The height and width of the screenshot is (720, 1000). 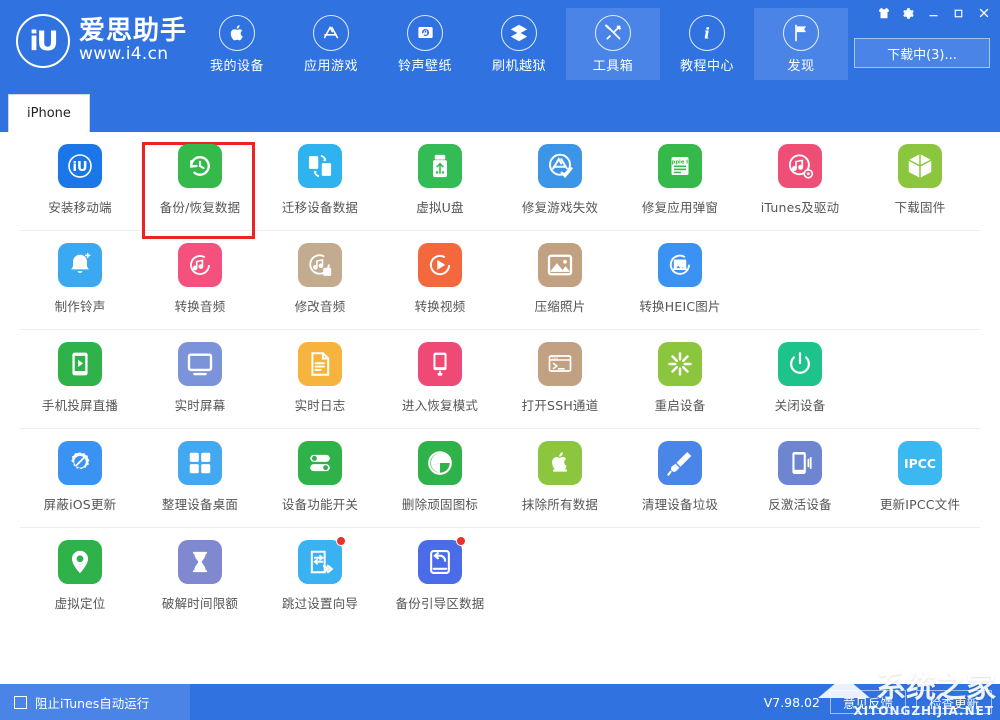 What do you see at coordinates (320, 405) in the screenshot?
I see `tool-label: 实时日志` at bounding box center [320, 405].